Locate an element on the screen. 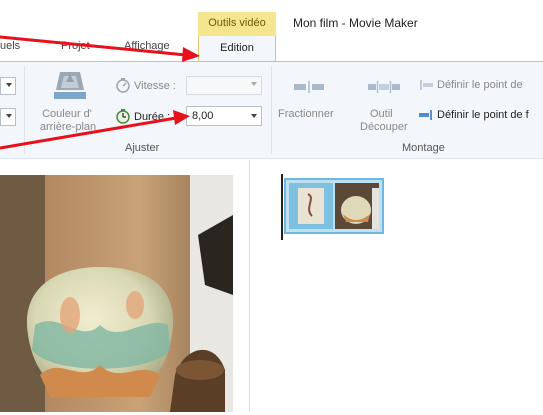 The height and width of the screenshot is (415, 543). annotation-arrow-tab is located at coordinates (93, 46).